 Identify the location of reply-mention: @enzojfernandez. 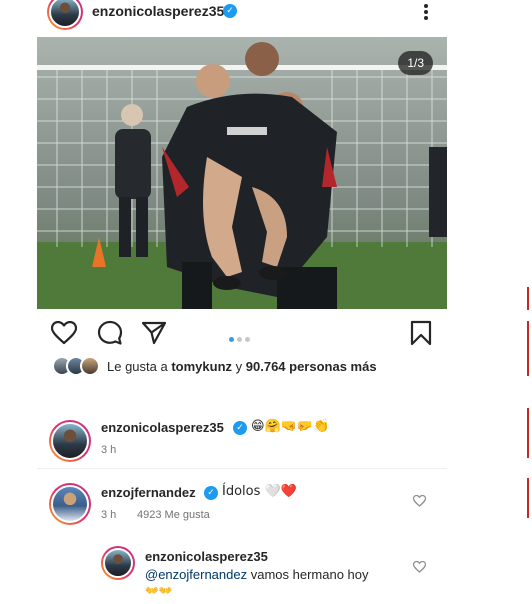
(196, 574).